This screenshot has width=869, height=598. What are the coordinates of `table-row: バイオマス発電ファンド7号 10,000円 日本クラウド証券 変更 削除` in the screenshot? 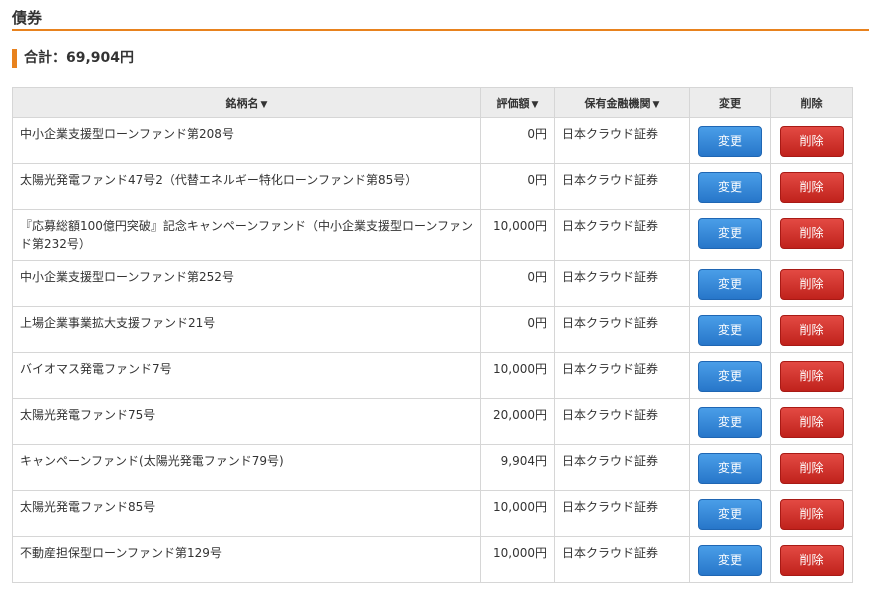 It's located at (432, 375).